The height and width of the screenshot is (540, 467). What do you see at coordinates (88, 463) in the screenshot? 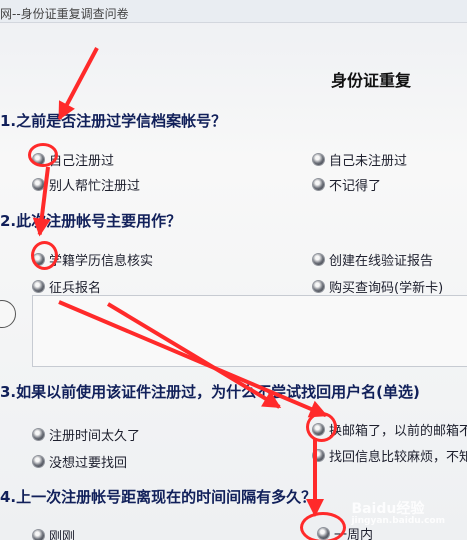
I see `option-label: 没想过要找回` at bounding box center [88, 463].